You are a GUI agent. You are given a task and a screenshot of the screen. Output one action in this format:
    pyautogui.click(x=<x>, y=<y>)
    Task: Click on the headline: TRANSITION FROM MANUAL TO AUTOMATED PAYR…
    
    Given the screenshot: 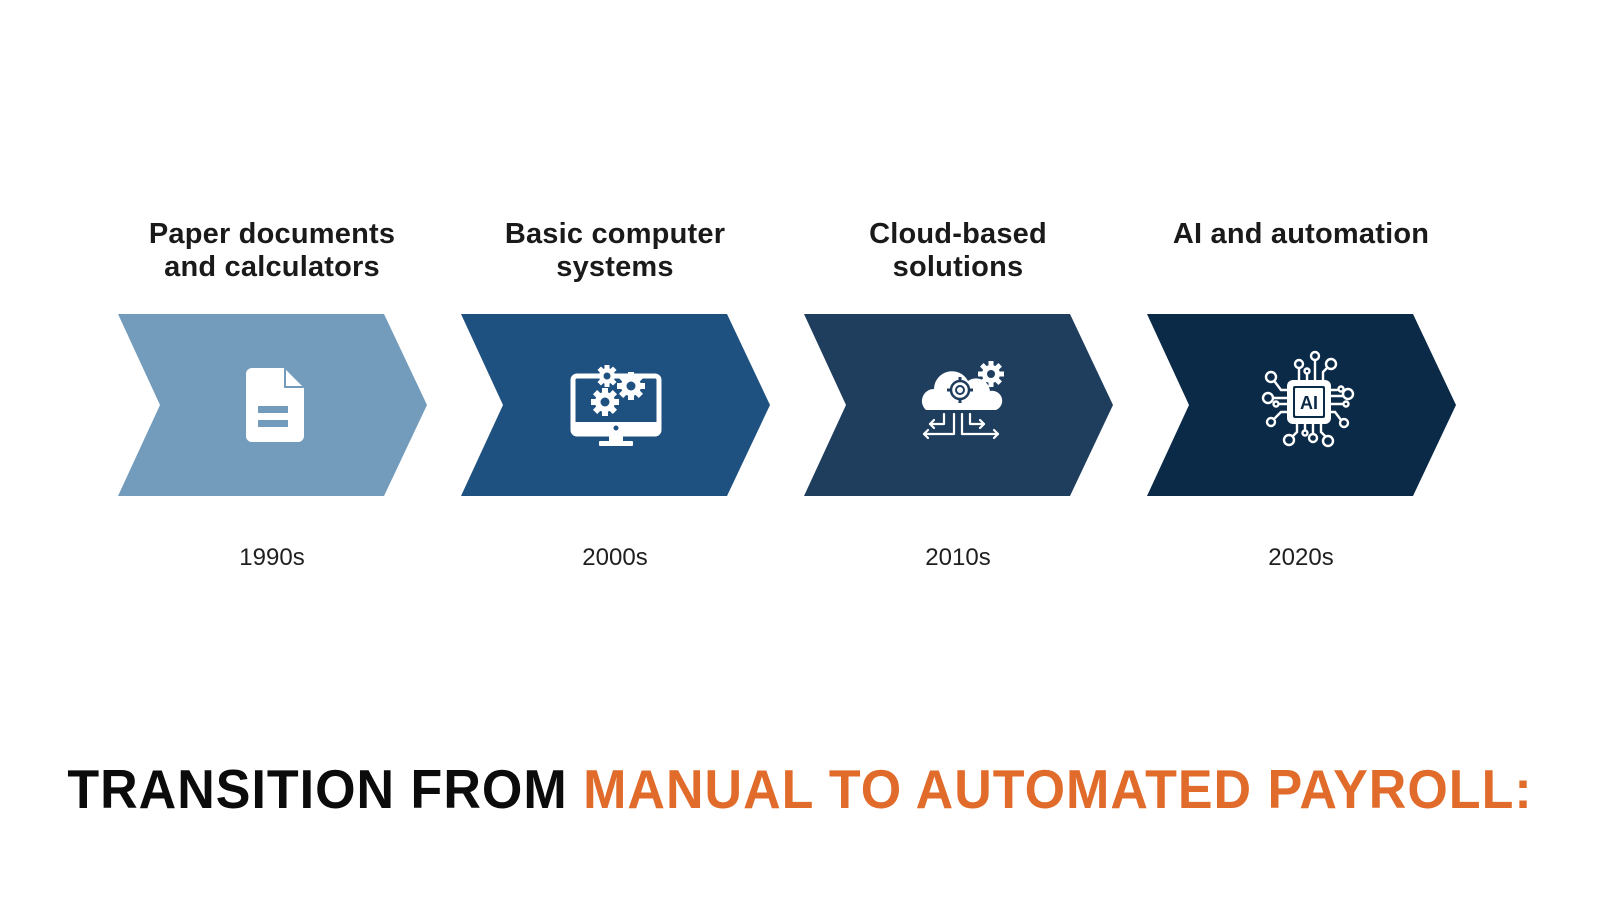 What is the action you would take?
    pyautogui.click(x=800, y=790)
    